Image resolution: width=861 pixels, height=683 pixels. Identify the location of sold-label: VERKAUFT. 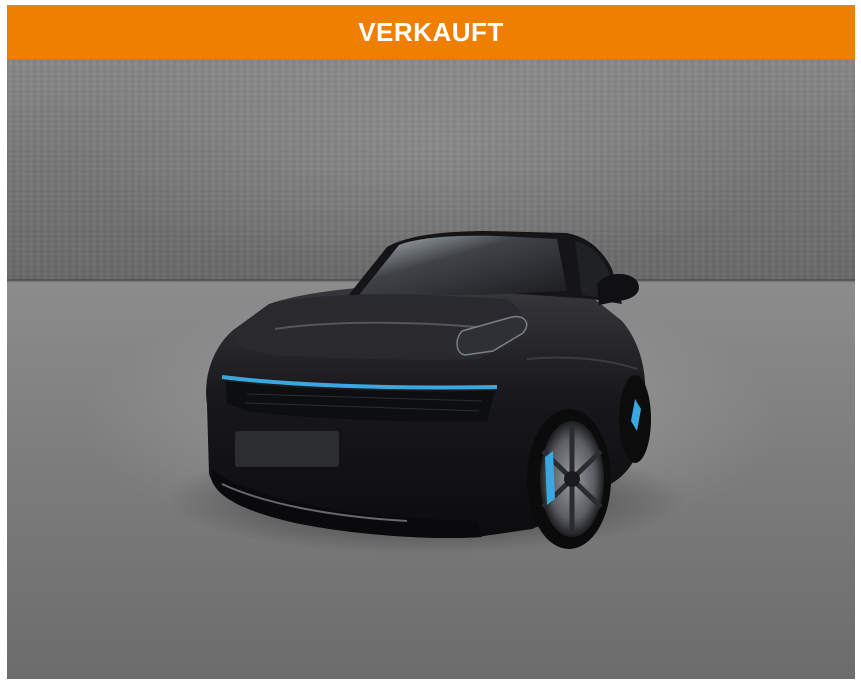
(431, 31).